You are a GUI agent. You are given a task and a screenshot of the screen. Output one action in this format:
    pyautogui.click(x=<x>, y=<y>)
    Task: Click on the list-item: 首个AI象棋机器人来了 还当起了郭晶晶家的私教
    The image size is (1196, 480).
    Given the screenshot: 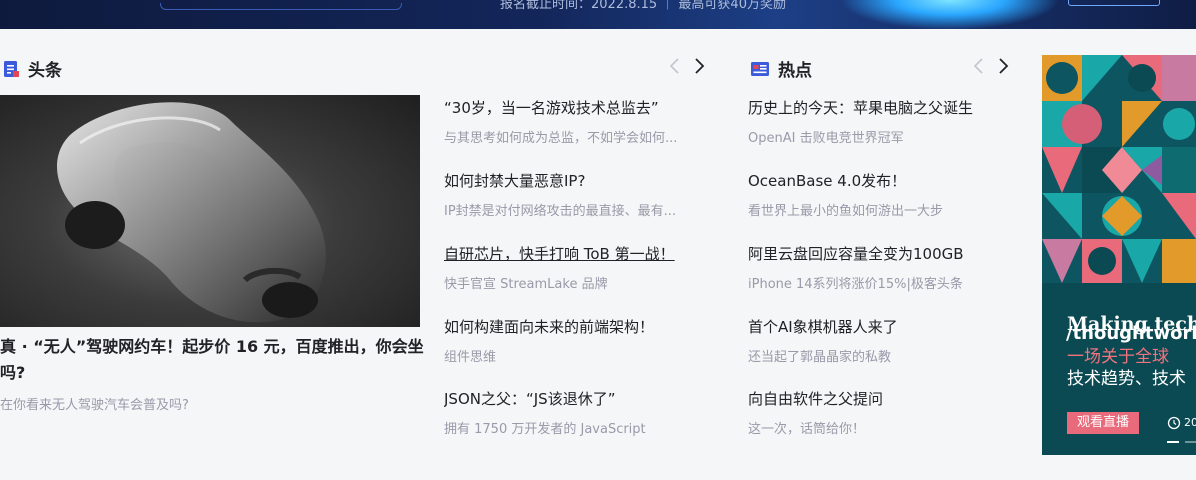 What is the action you would take?
    pyautogui.click(x=883, y=340)
    